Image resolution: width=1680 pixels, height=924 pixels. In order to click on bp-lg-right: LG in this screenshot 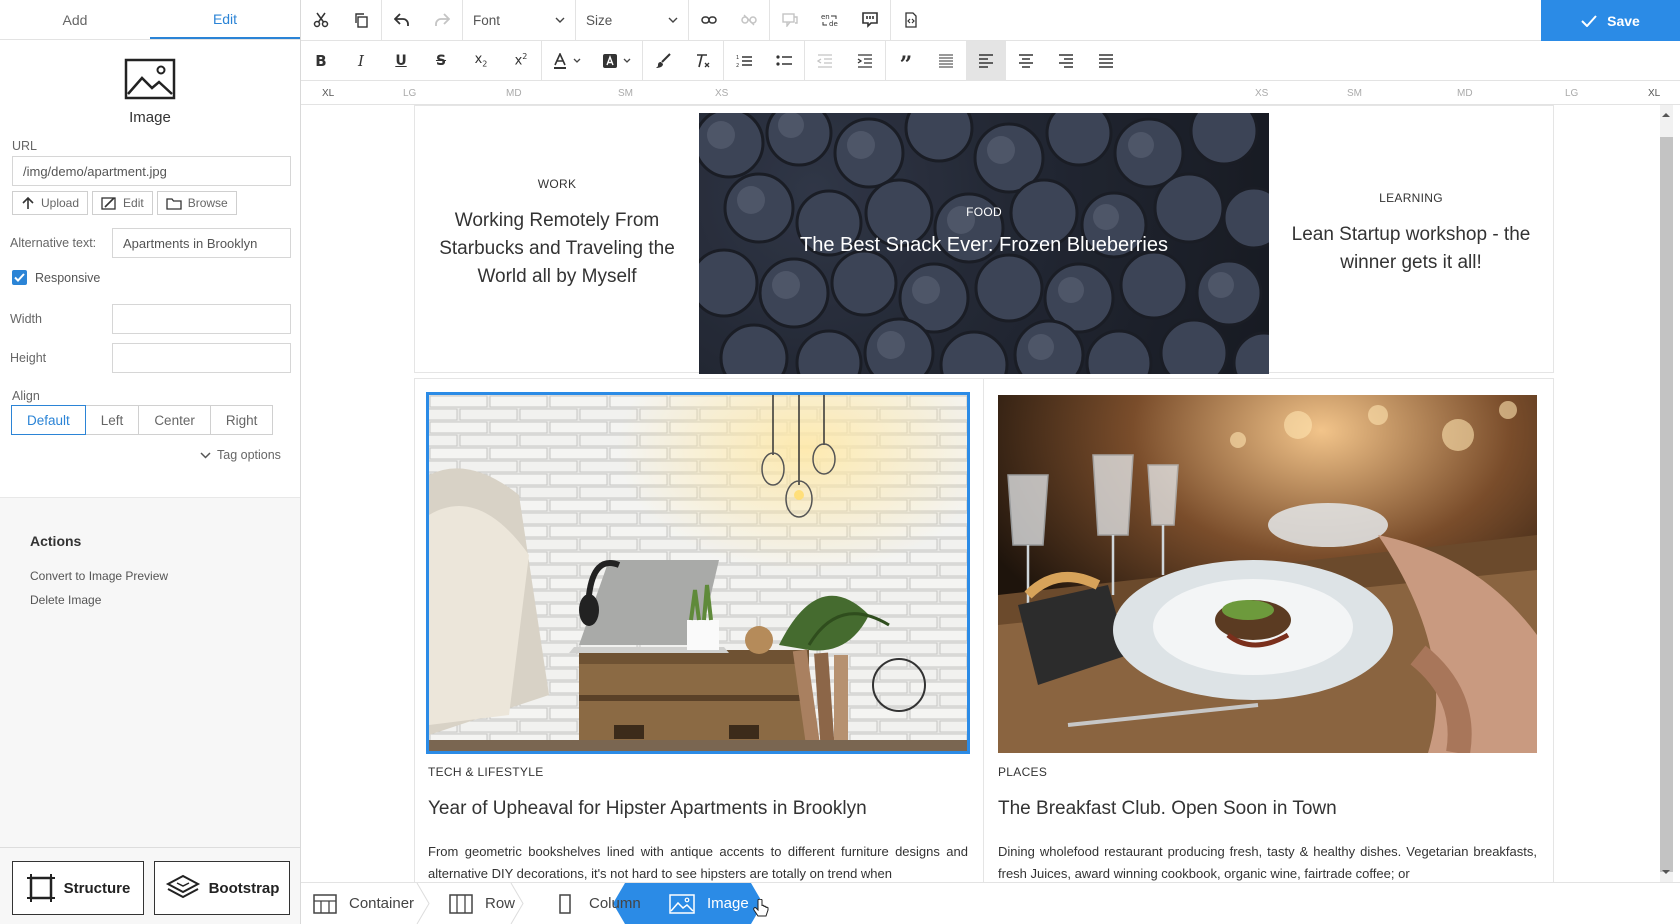, I will do `click(1571, 93)`.